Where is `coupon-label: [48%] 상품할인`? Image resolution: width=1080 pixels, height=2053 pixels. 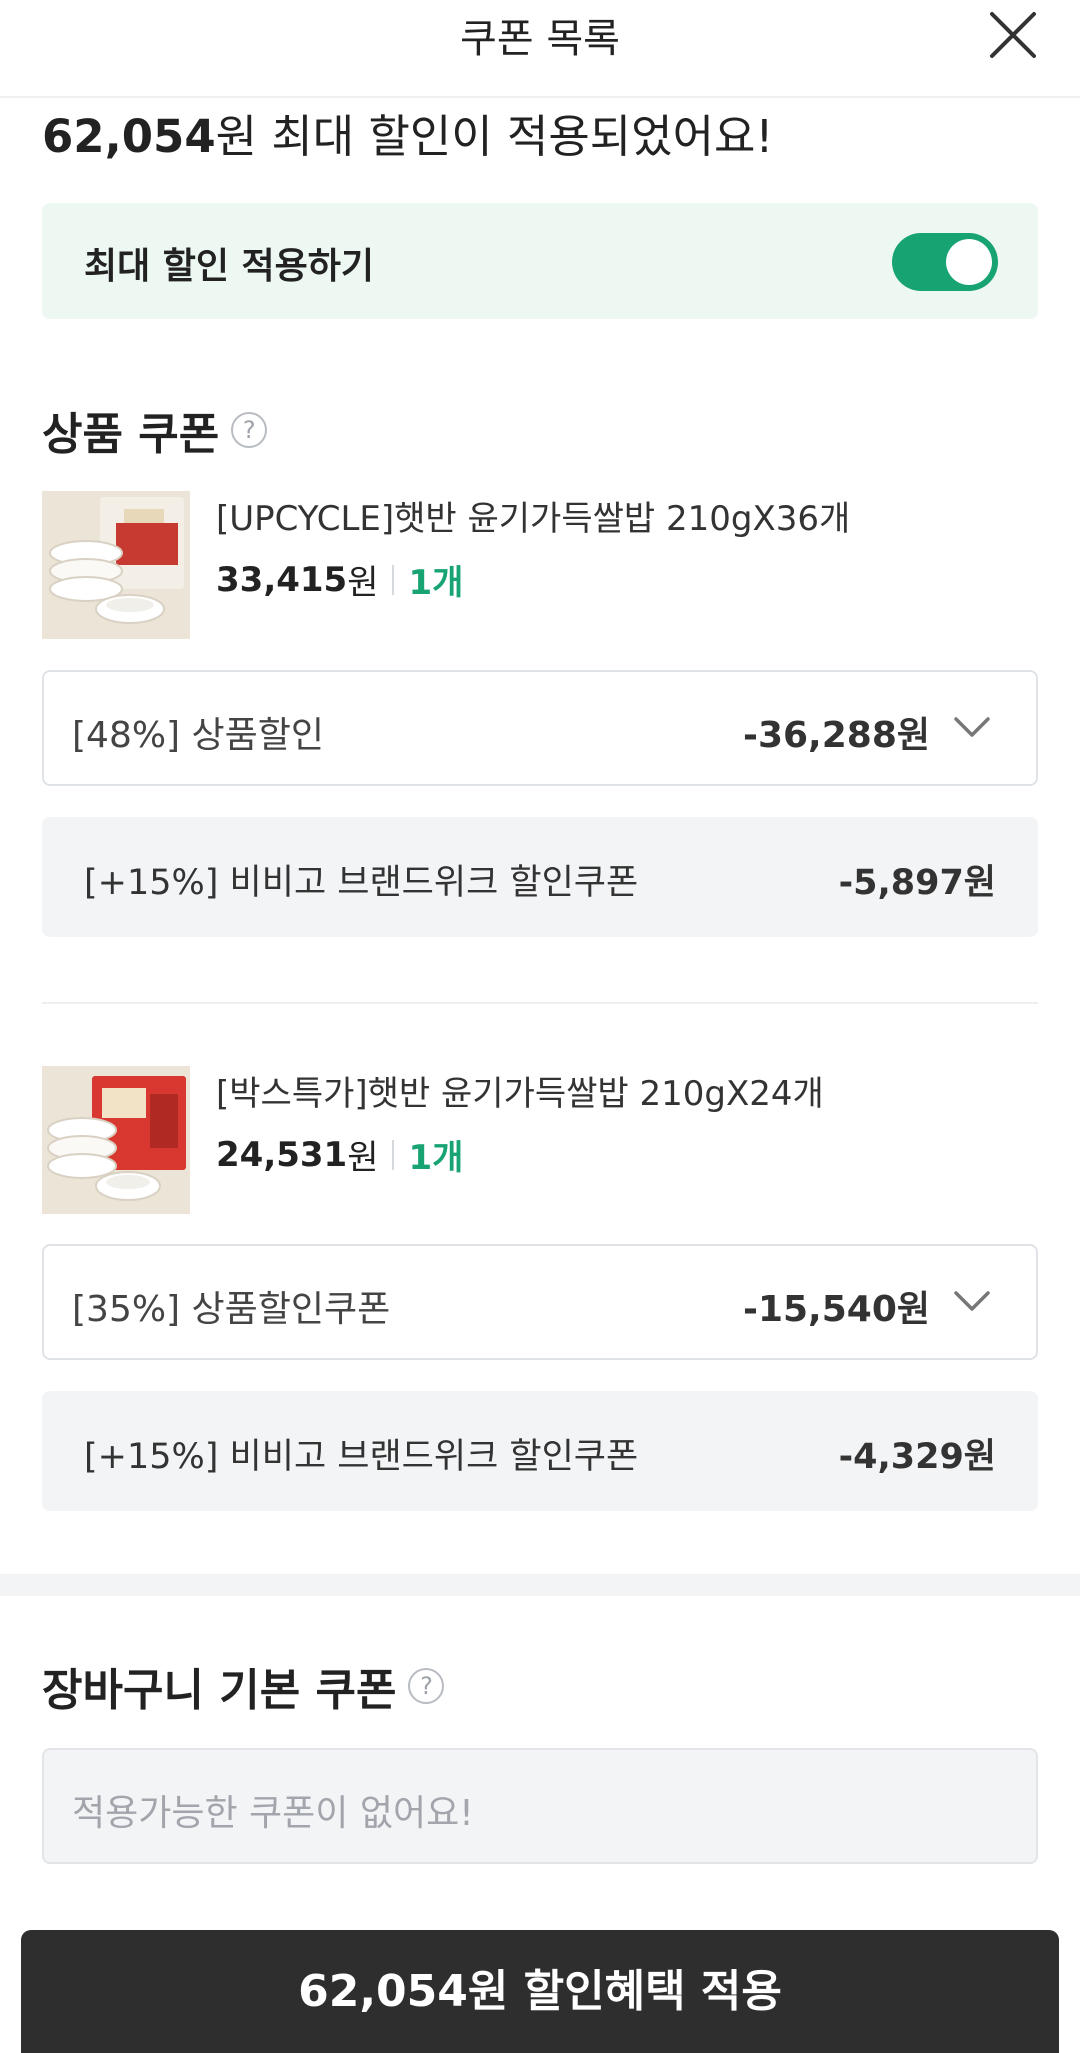 coupon-label: [48%] 상품할인 is located at coordinates (198, 735).